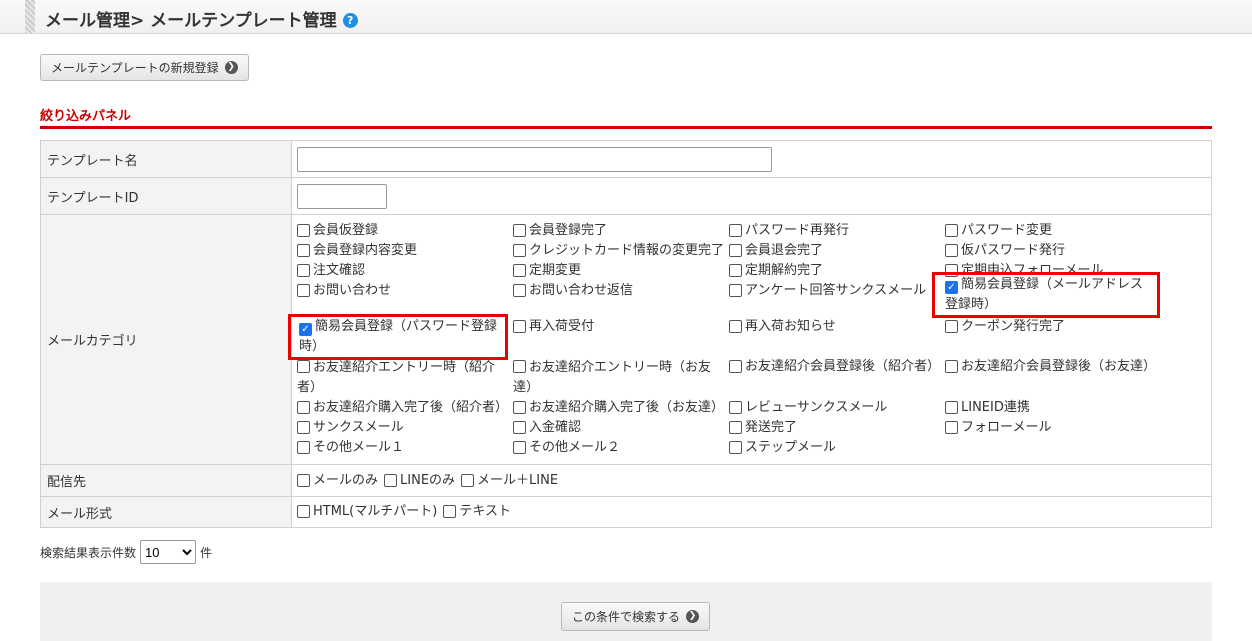 This screenshot has width=1252, height=641. I want to click on checkbox-option: 再入荷受付, so click(621, 337).